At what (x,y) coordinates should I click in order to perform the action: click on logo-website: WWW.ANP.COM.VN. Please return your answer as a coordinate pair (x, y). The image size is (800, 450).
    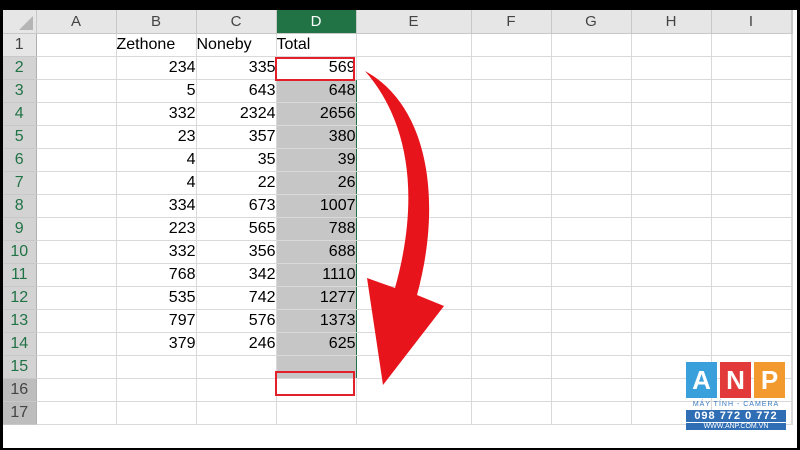
    Looking at the image, I should click on (736, 426).